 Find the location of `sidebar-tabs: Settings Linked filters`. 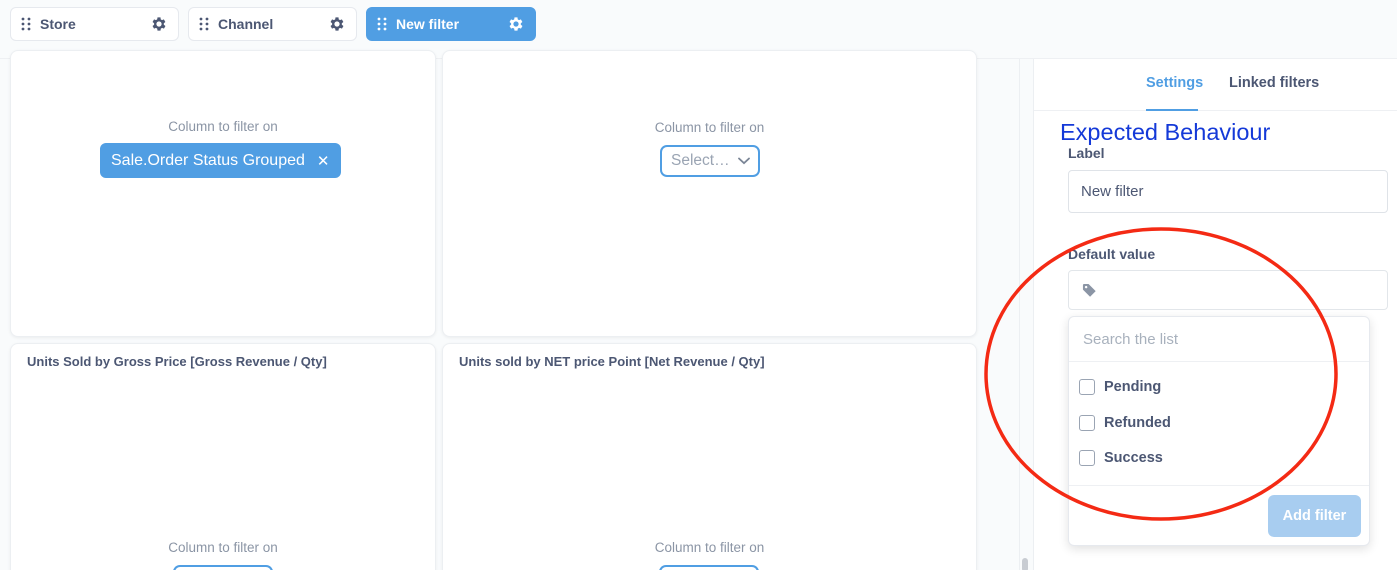

sidebar-tabs: Settings Linked filters is located at coordinates (1215, 85).